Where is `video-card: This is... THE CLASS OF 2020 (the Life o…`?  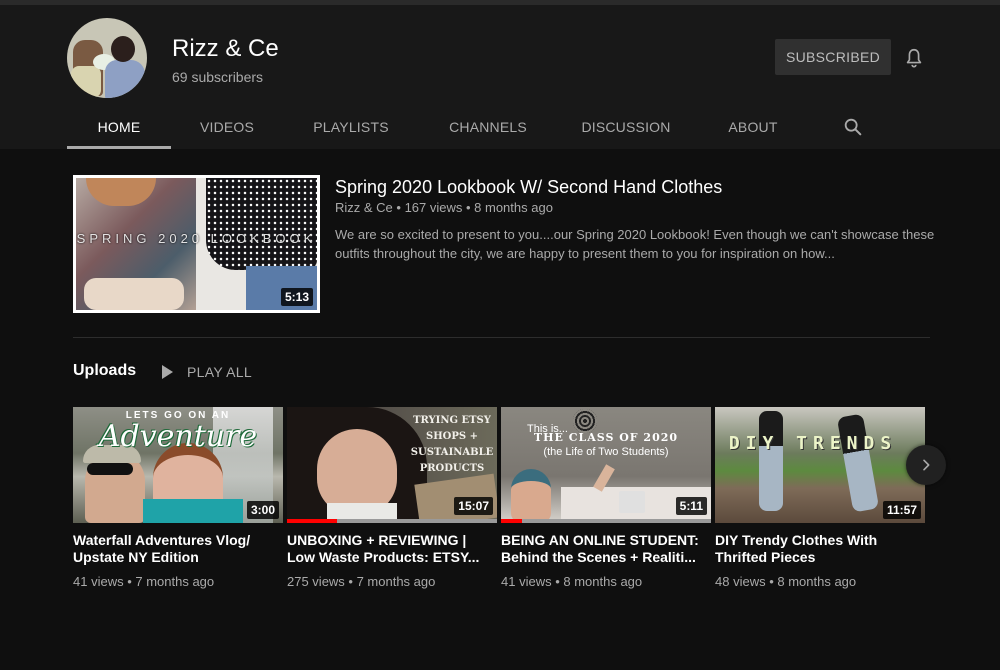 video-card: This is... THE CLASS OF 2020 (the Life o… is located at coordinates (606, 498).